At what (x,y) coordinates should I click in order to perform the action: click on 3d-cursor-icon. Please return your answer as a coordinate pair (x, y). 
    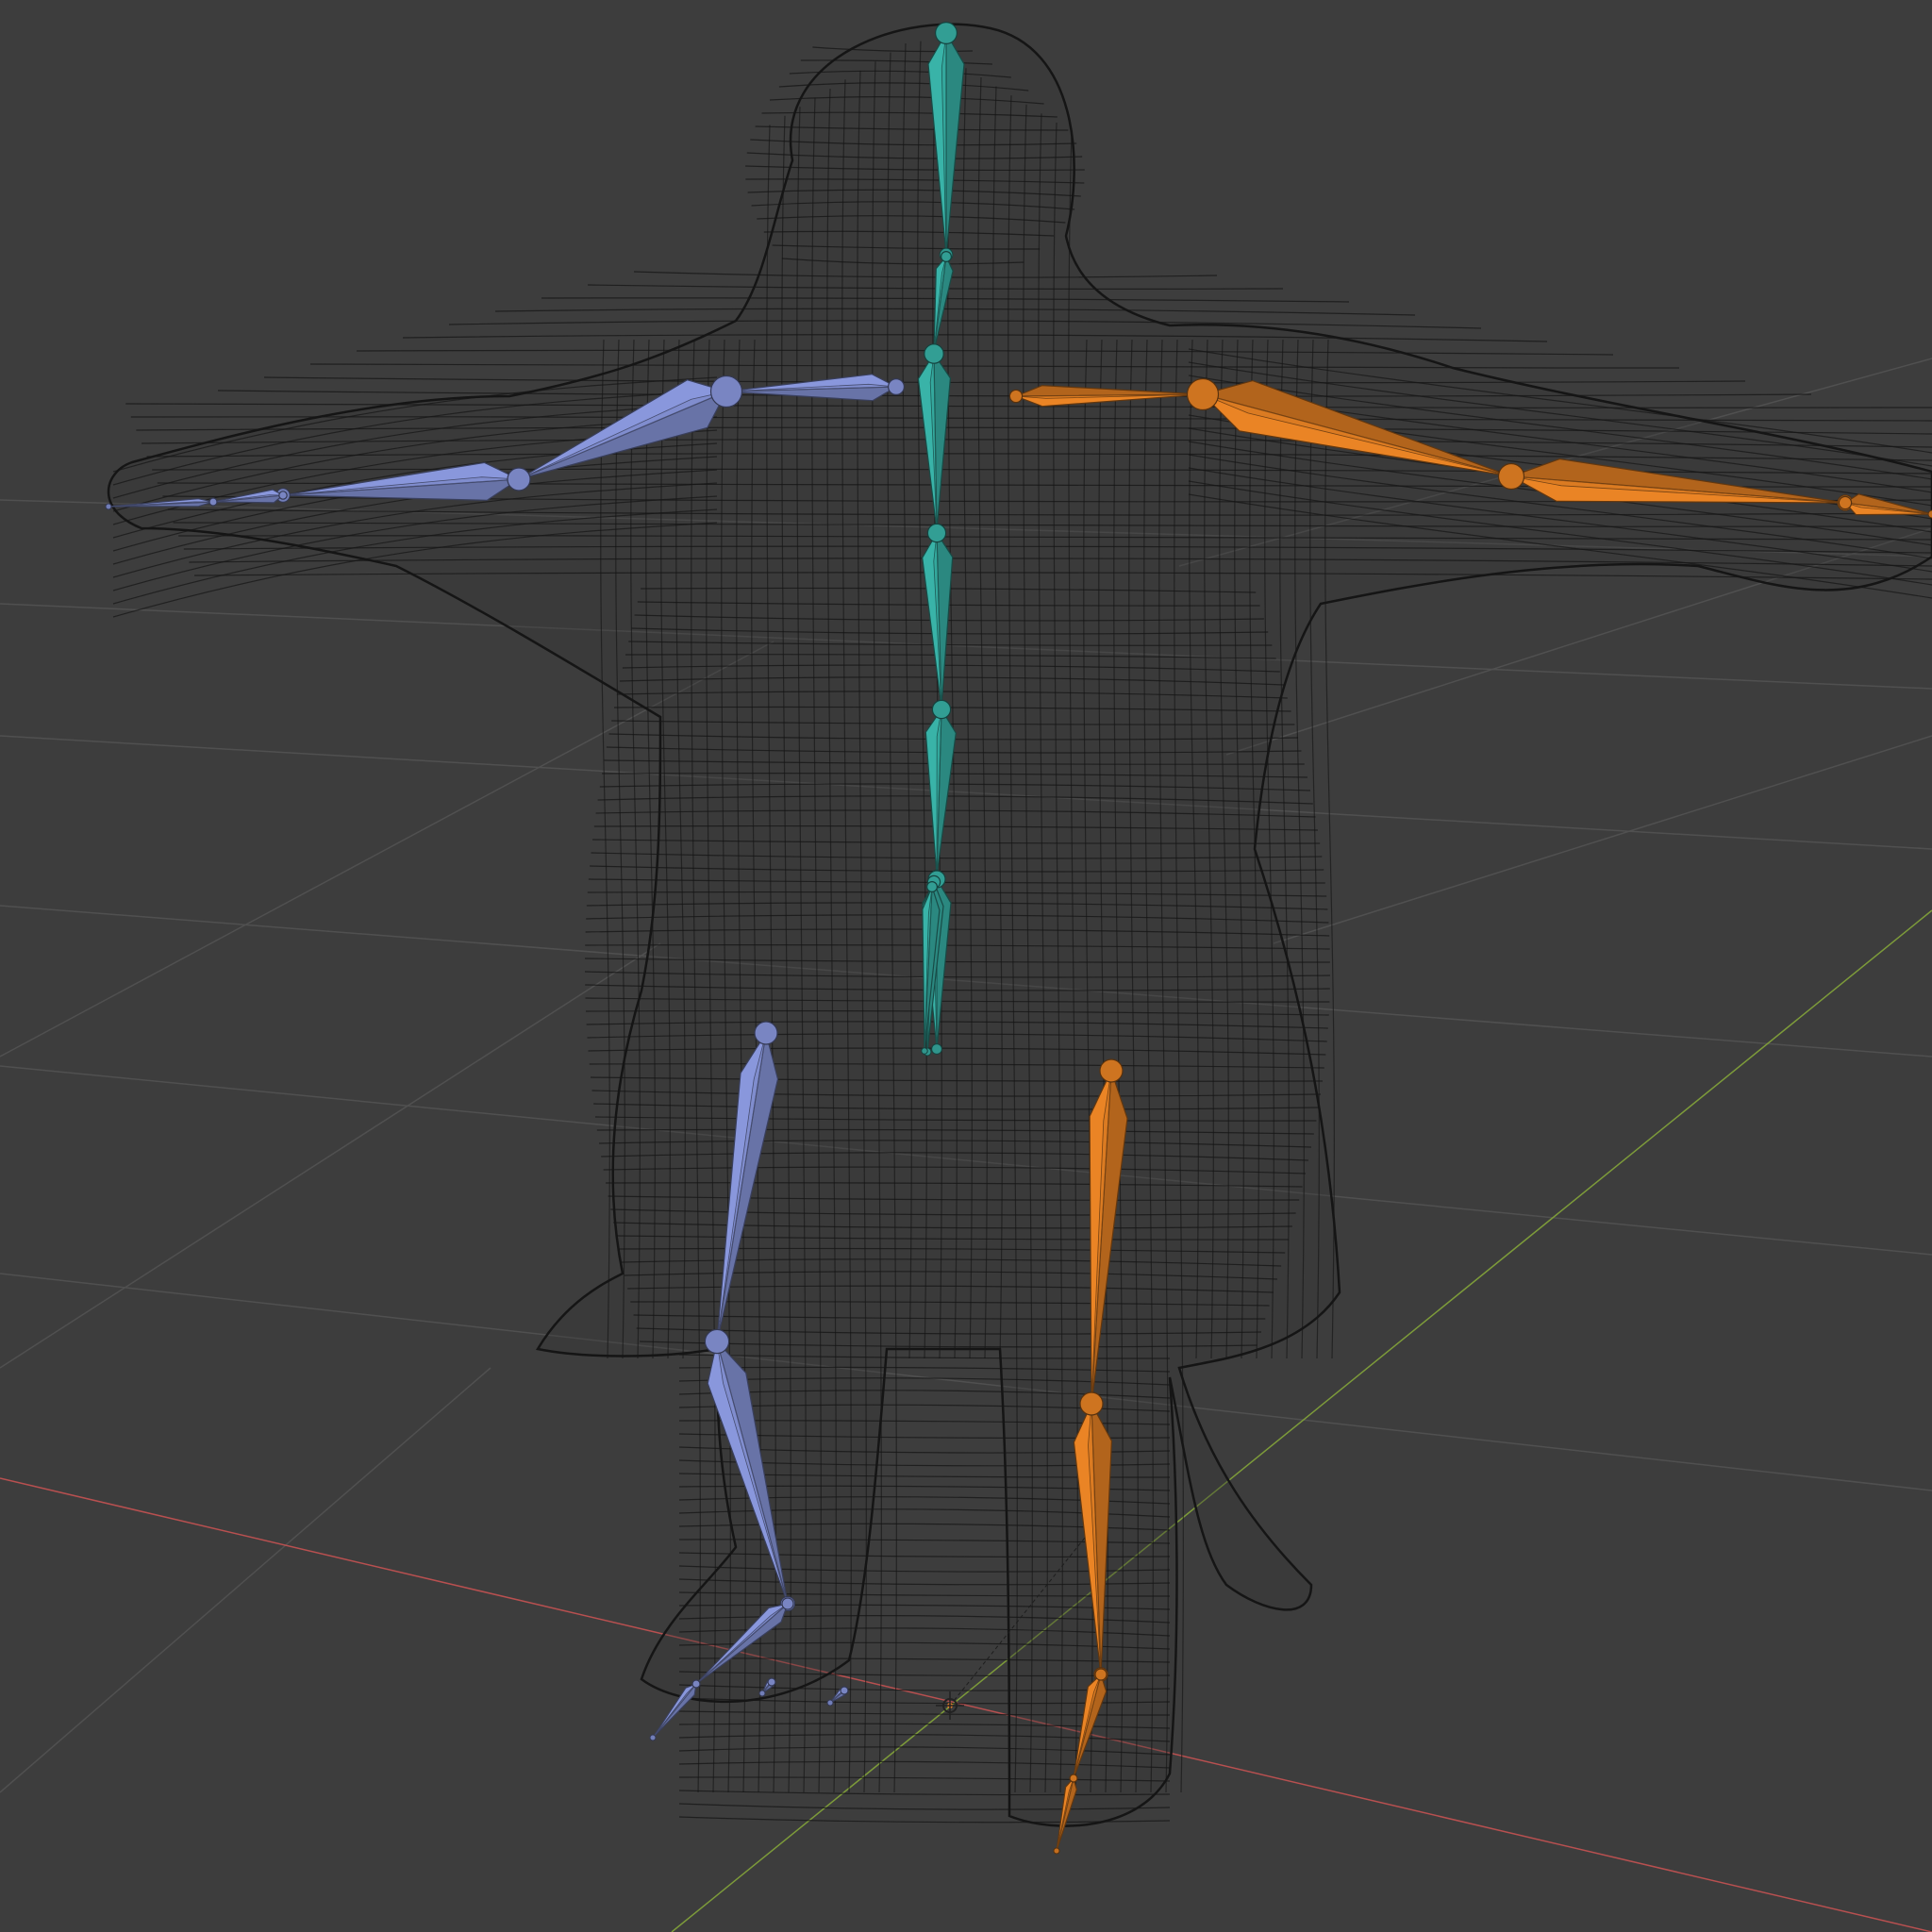
    Looking at the image, I should click on (950, 1706).